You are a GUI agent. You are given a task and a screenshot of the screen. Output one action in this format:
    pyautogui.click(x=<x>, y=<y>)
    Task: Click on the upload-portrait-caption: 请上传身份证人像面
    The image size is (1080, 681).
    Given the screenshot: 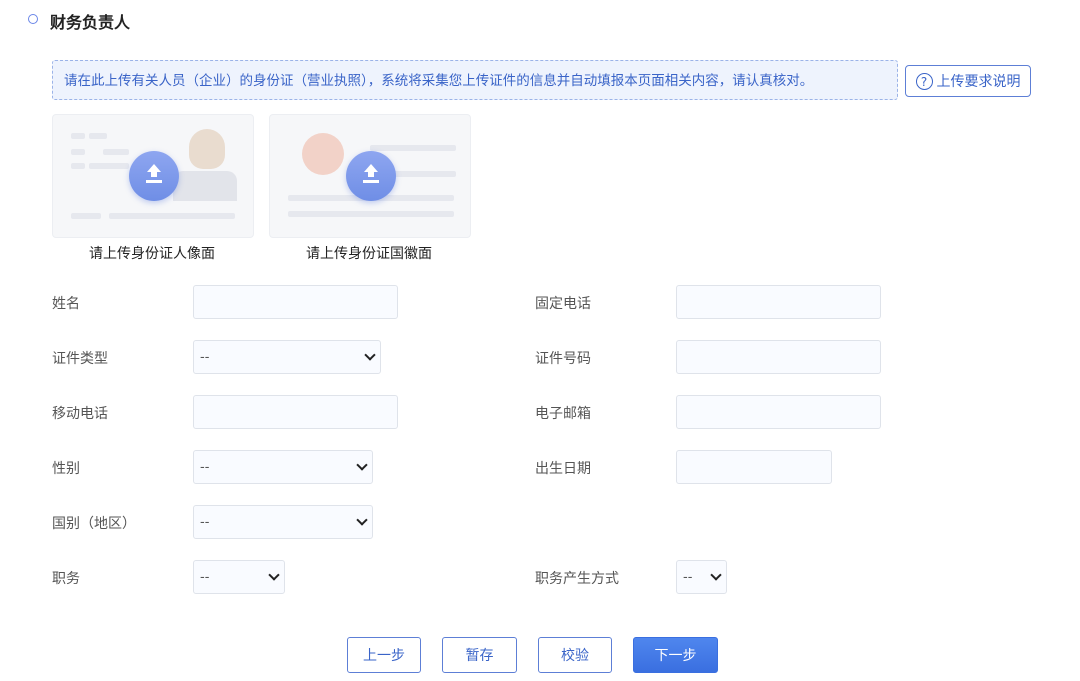 What is the action you would take?
    pyautogui.click(x=152, y=254)
    